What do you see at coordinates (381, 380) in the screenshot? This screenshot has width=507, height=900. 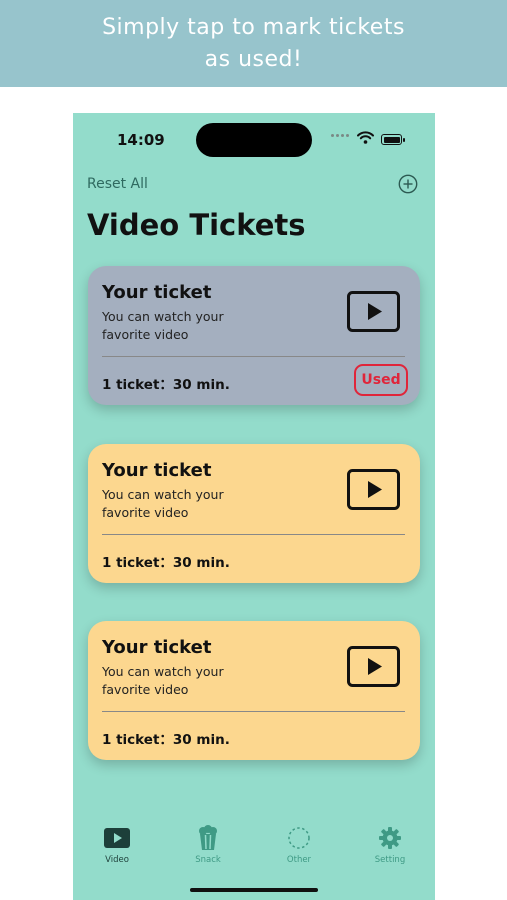 I see `used-badge: Used` at bounding box center [381, 380].